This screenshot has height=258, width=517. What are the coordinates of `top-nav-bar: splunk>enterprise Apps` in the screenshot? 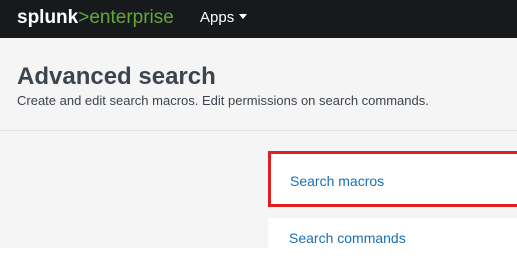 It's located at (258, 19).